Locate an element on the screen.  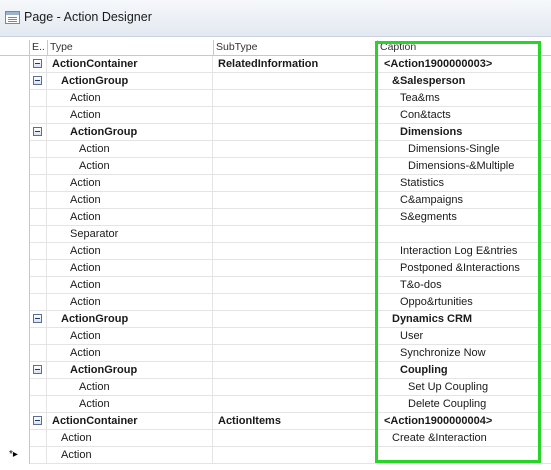
caption-cell: Dimensions is located at coordinates (458, 132).